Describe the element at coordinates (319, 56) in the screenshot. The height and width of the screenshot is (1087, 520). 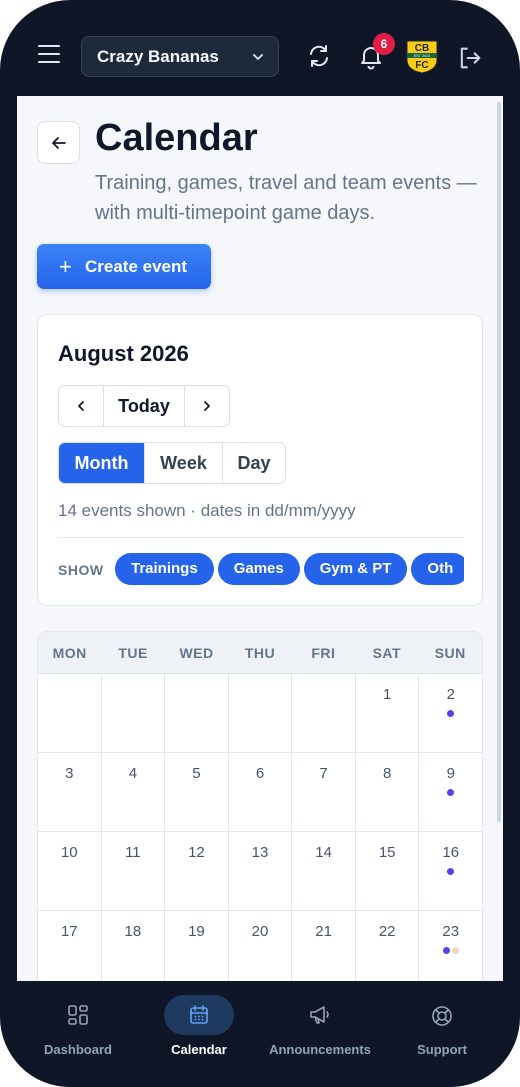
I see `refresh-icon` at that location.